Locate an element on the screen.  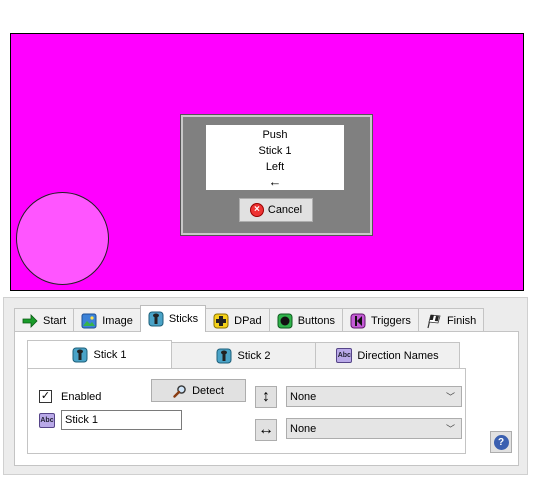
vertical-axis-value: None is located at coordinates (303, 396).